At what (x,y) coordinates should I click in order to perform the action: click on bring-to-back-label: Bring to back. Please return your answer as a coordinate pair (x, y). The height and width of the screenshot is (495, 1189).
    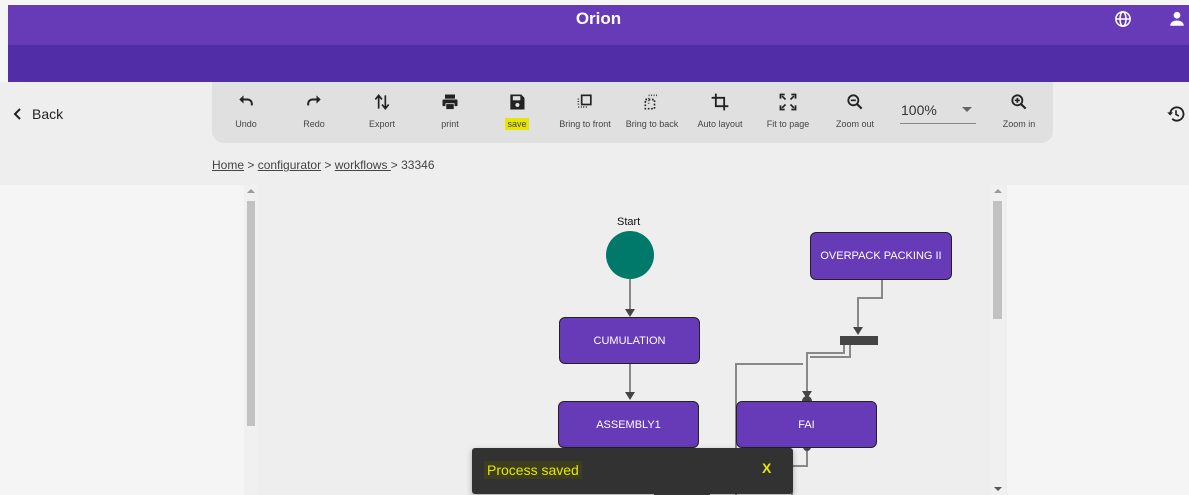
    Looking at the image, I should click on (652, 124).